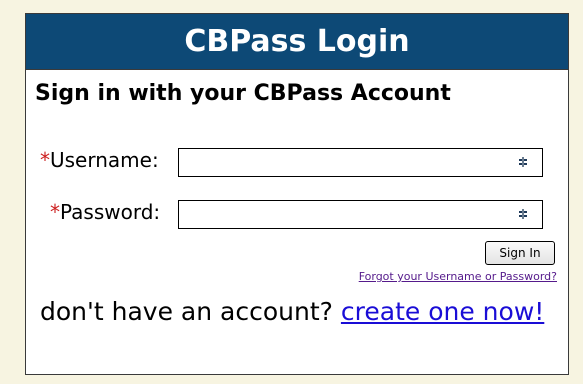 The image size is (583, 384). I want to click on password-row: *Password:, so click(105, 212).